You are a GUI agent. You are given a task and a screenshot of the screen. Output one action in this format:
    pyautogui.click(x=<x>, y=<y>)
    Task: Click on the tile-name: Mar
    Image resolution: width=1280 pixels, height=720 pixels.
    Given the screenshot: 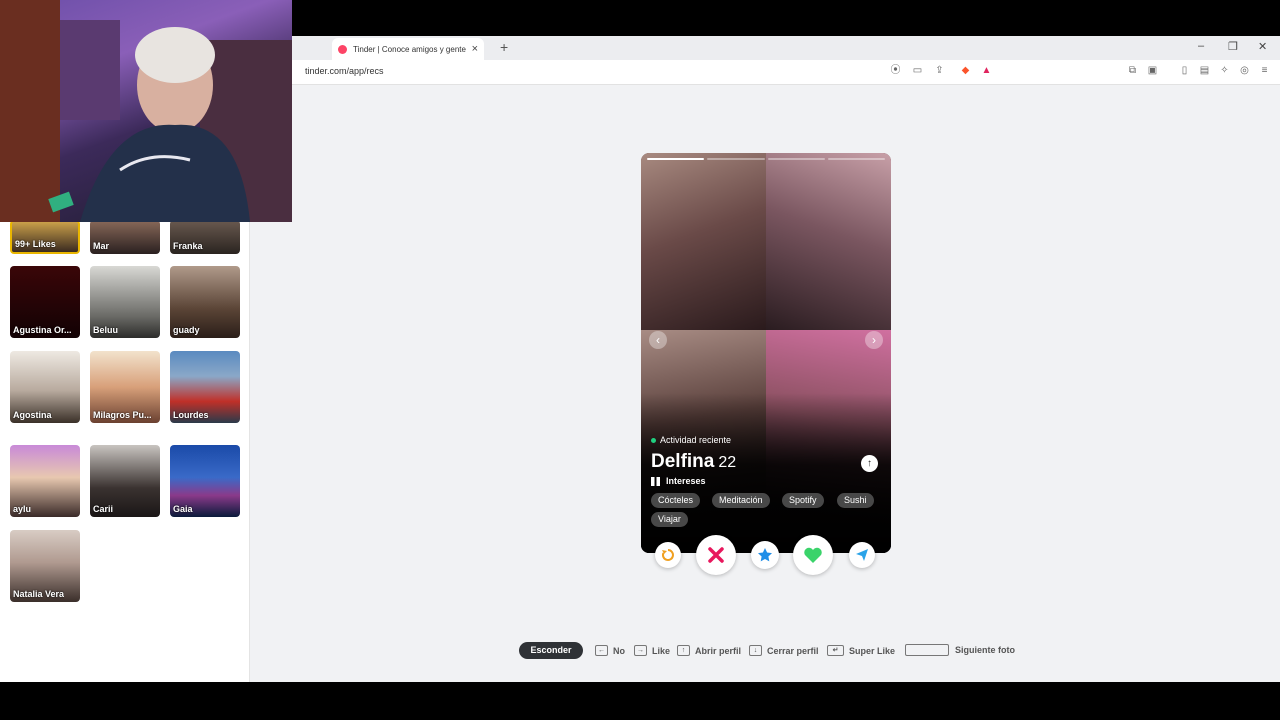 What is the action you would take?
    pyautogui.click(x=101, y=246)
    